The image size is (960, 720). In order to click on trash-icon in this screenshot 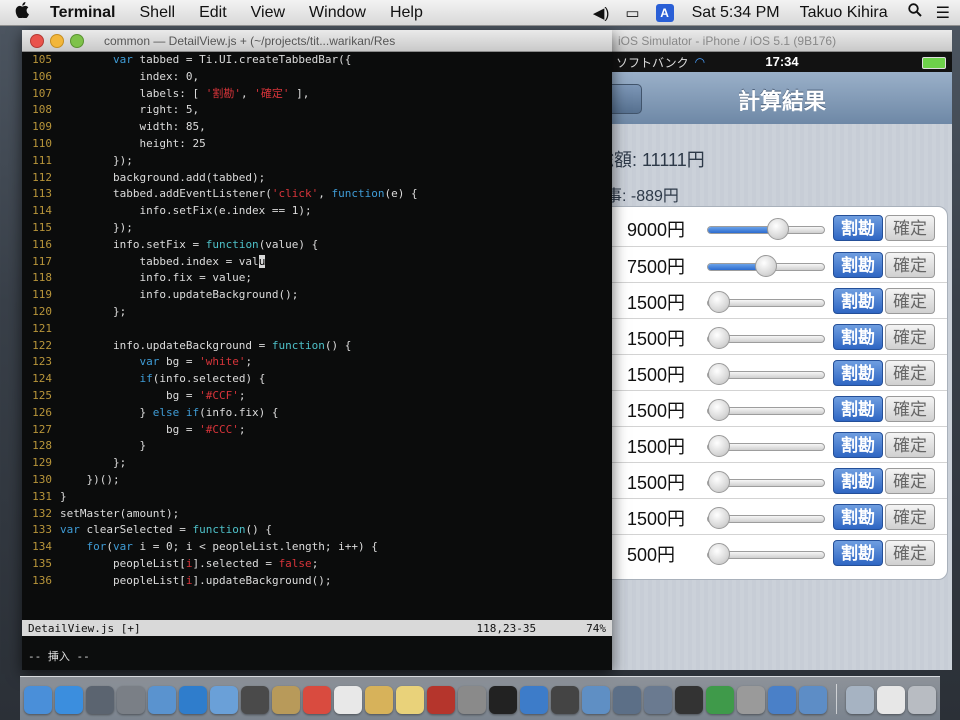, I will do `click(922, 700)`.